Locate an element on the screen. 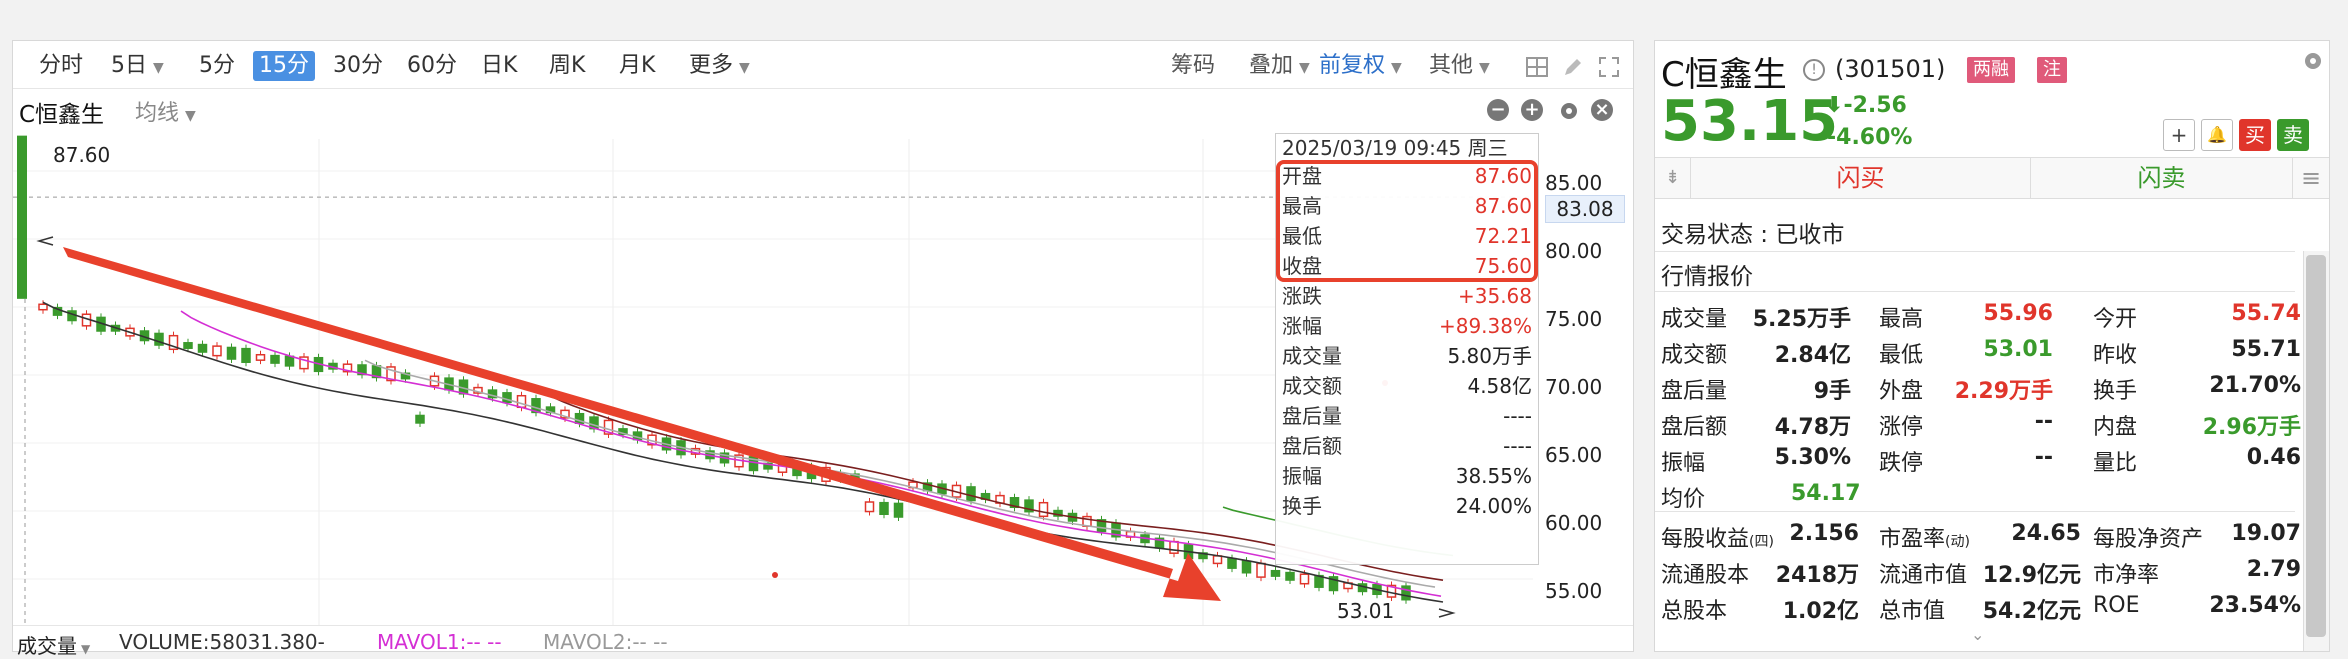 This screenshot has height=659, width=2348. financial-value: 12.9亿元 is located at coordinates (2031, 575).